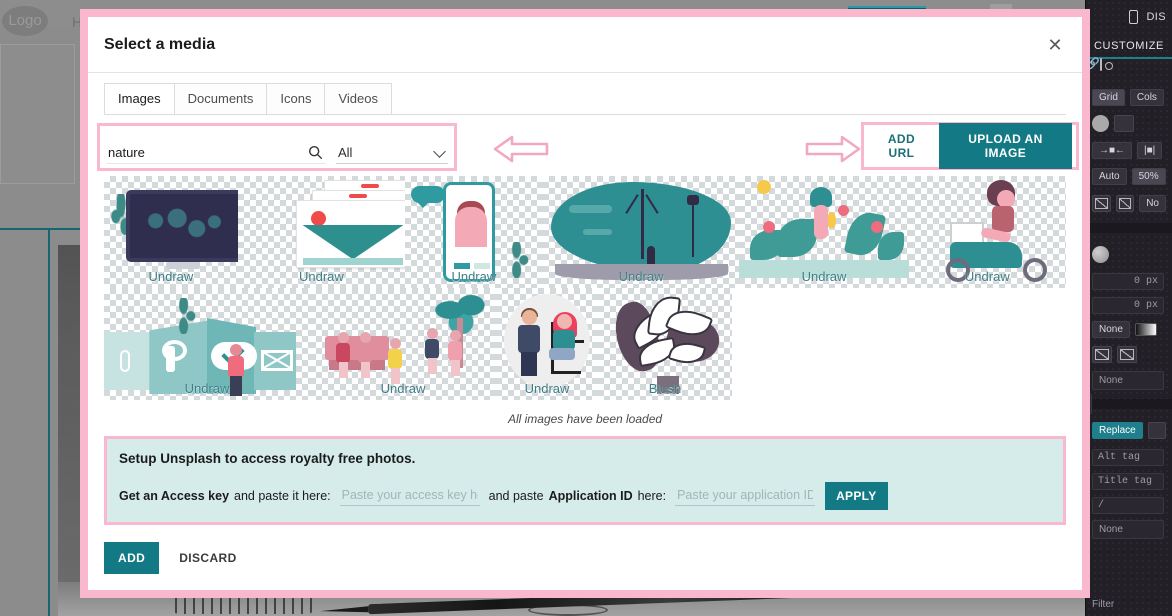 Image resolution: width=1172 pixels, height=616 pixels. Describe the element at coordinates (205, 153) in the screenshot. I see `search-input` at that location.